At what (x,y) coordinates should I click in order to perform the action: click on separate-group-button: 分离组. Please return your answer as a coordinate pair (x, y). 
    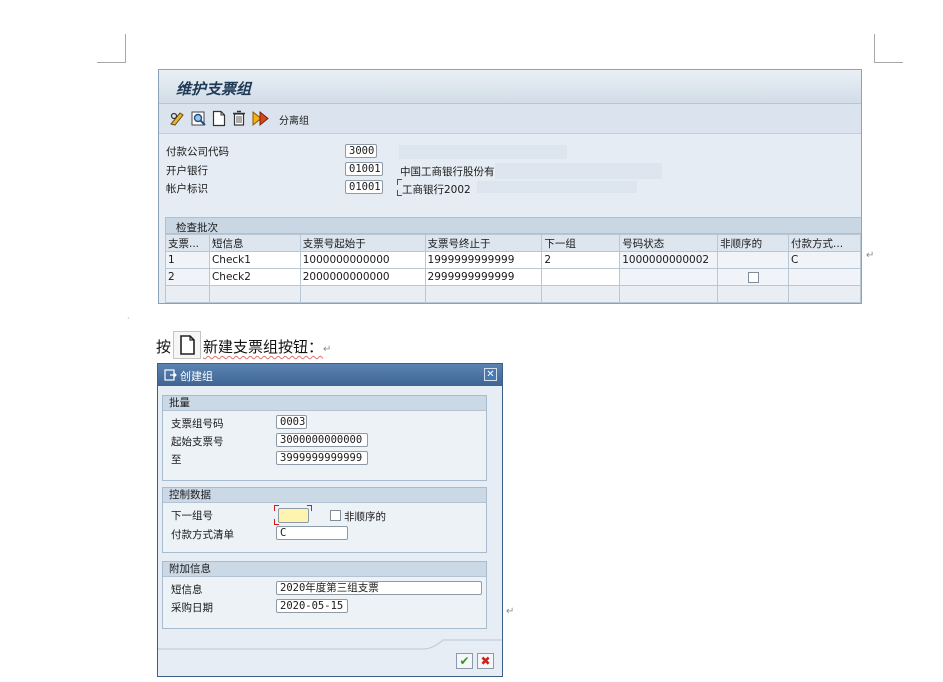
    Looking at the image, I should click on (294, 119).